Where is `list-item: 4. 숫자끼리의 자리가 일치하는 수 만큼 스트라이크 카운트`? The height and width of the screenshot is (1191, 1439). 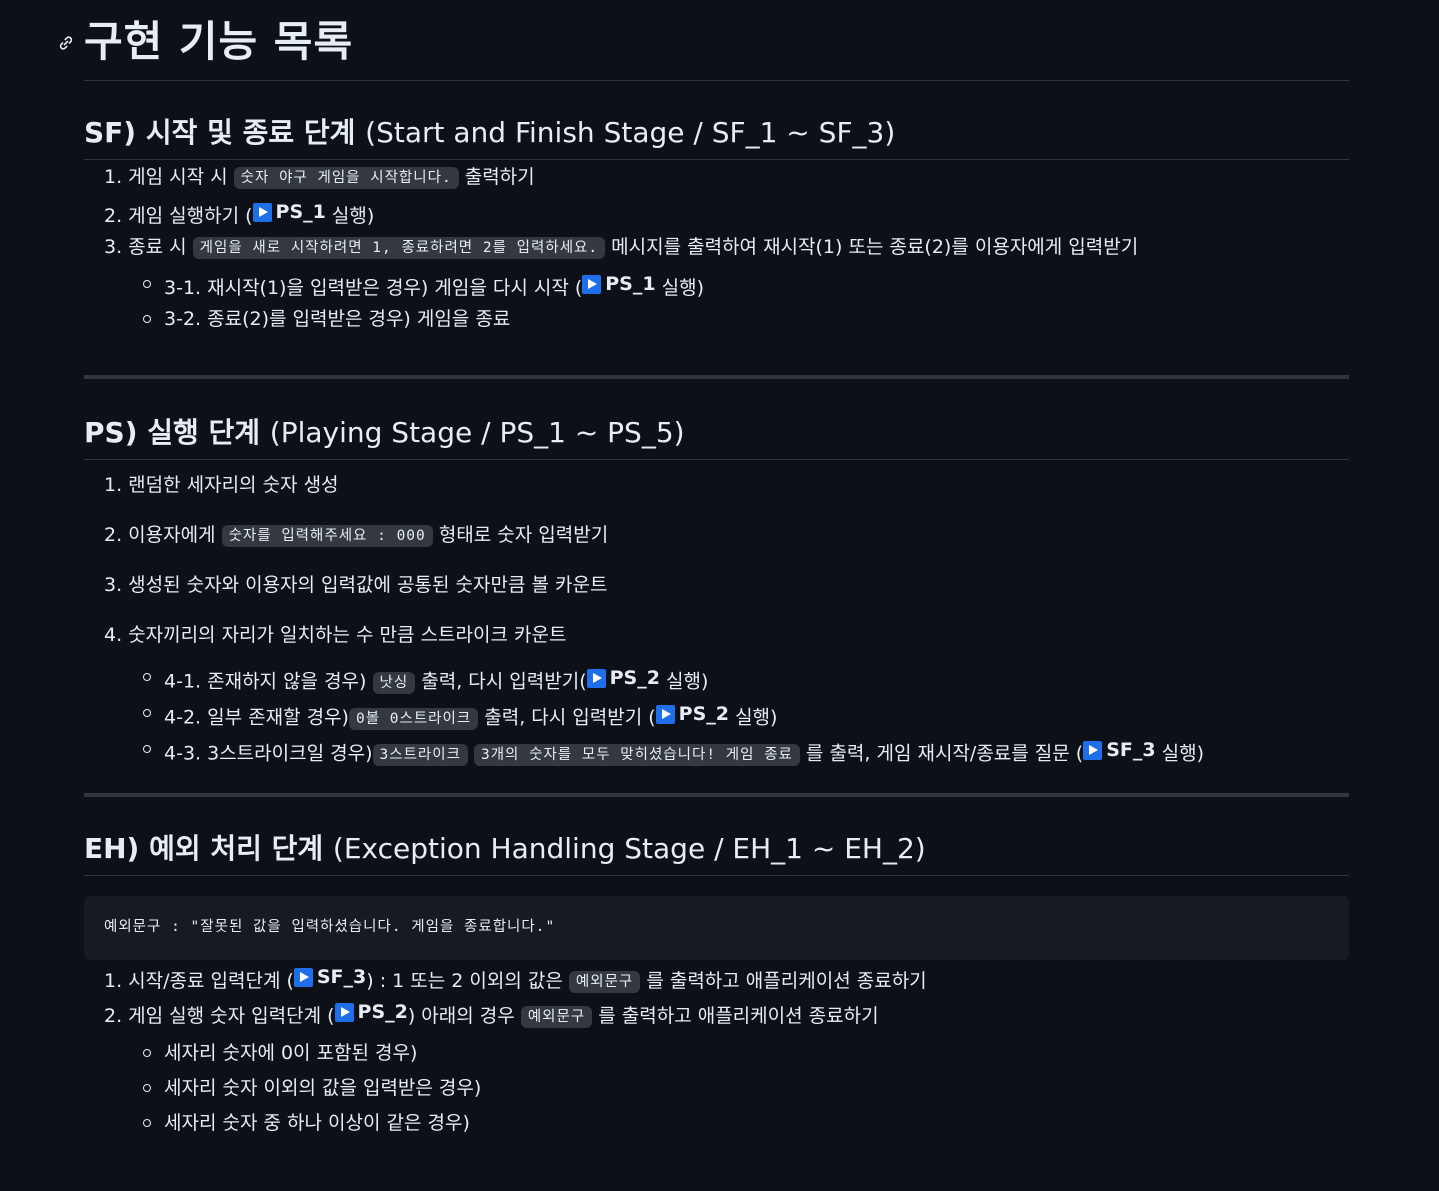
list-item: 4. 숫자끼리의 자리가 일치하는 수 만큼 스트라이크 카운트 is located at coordinates (716, 635).